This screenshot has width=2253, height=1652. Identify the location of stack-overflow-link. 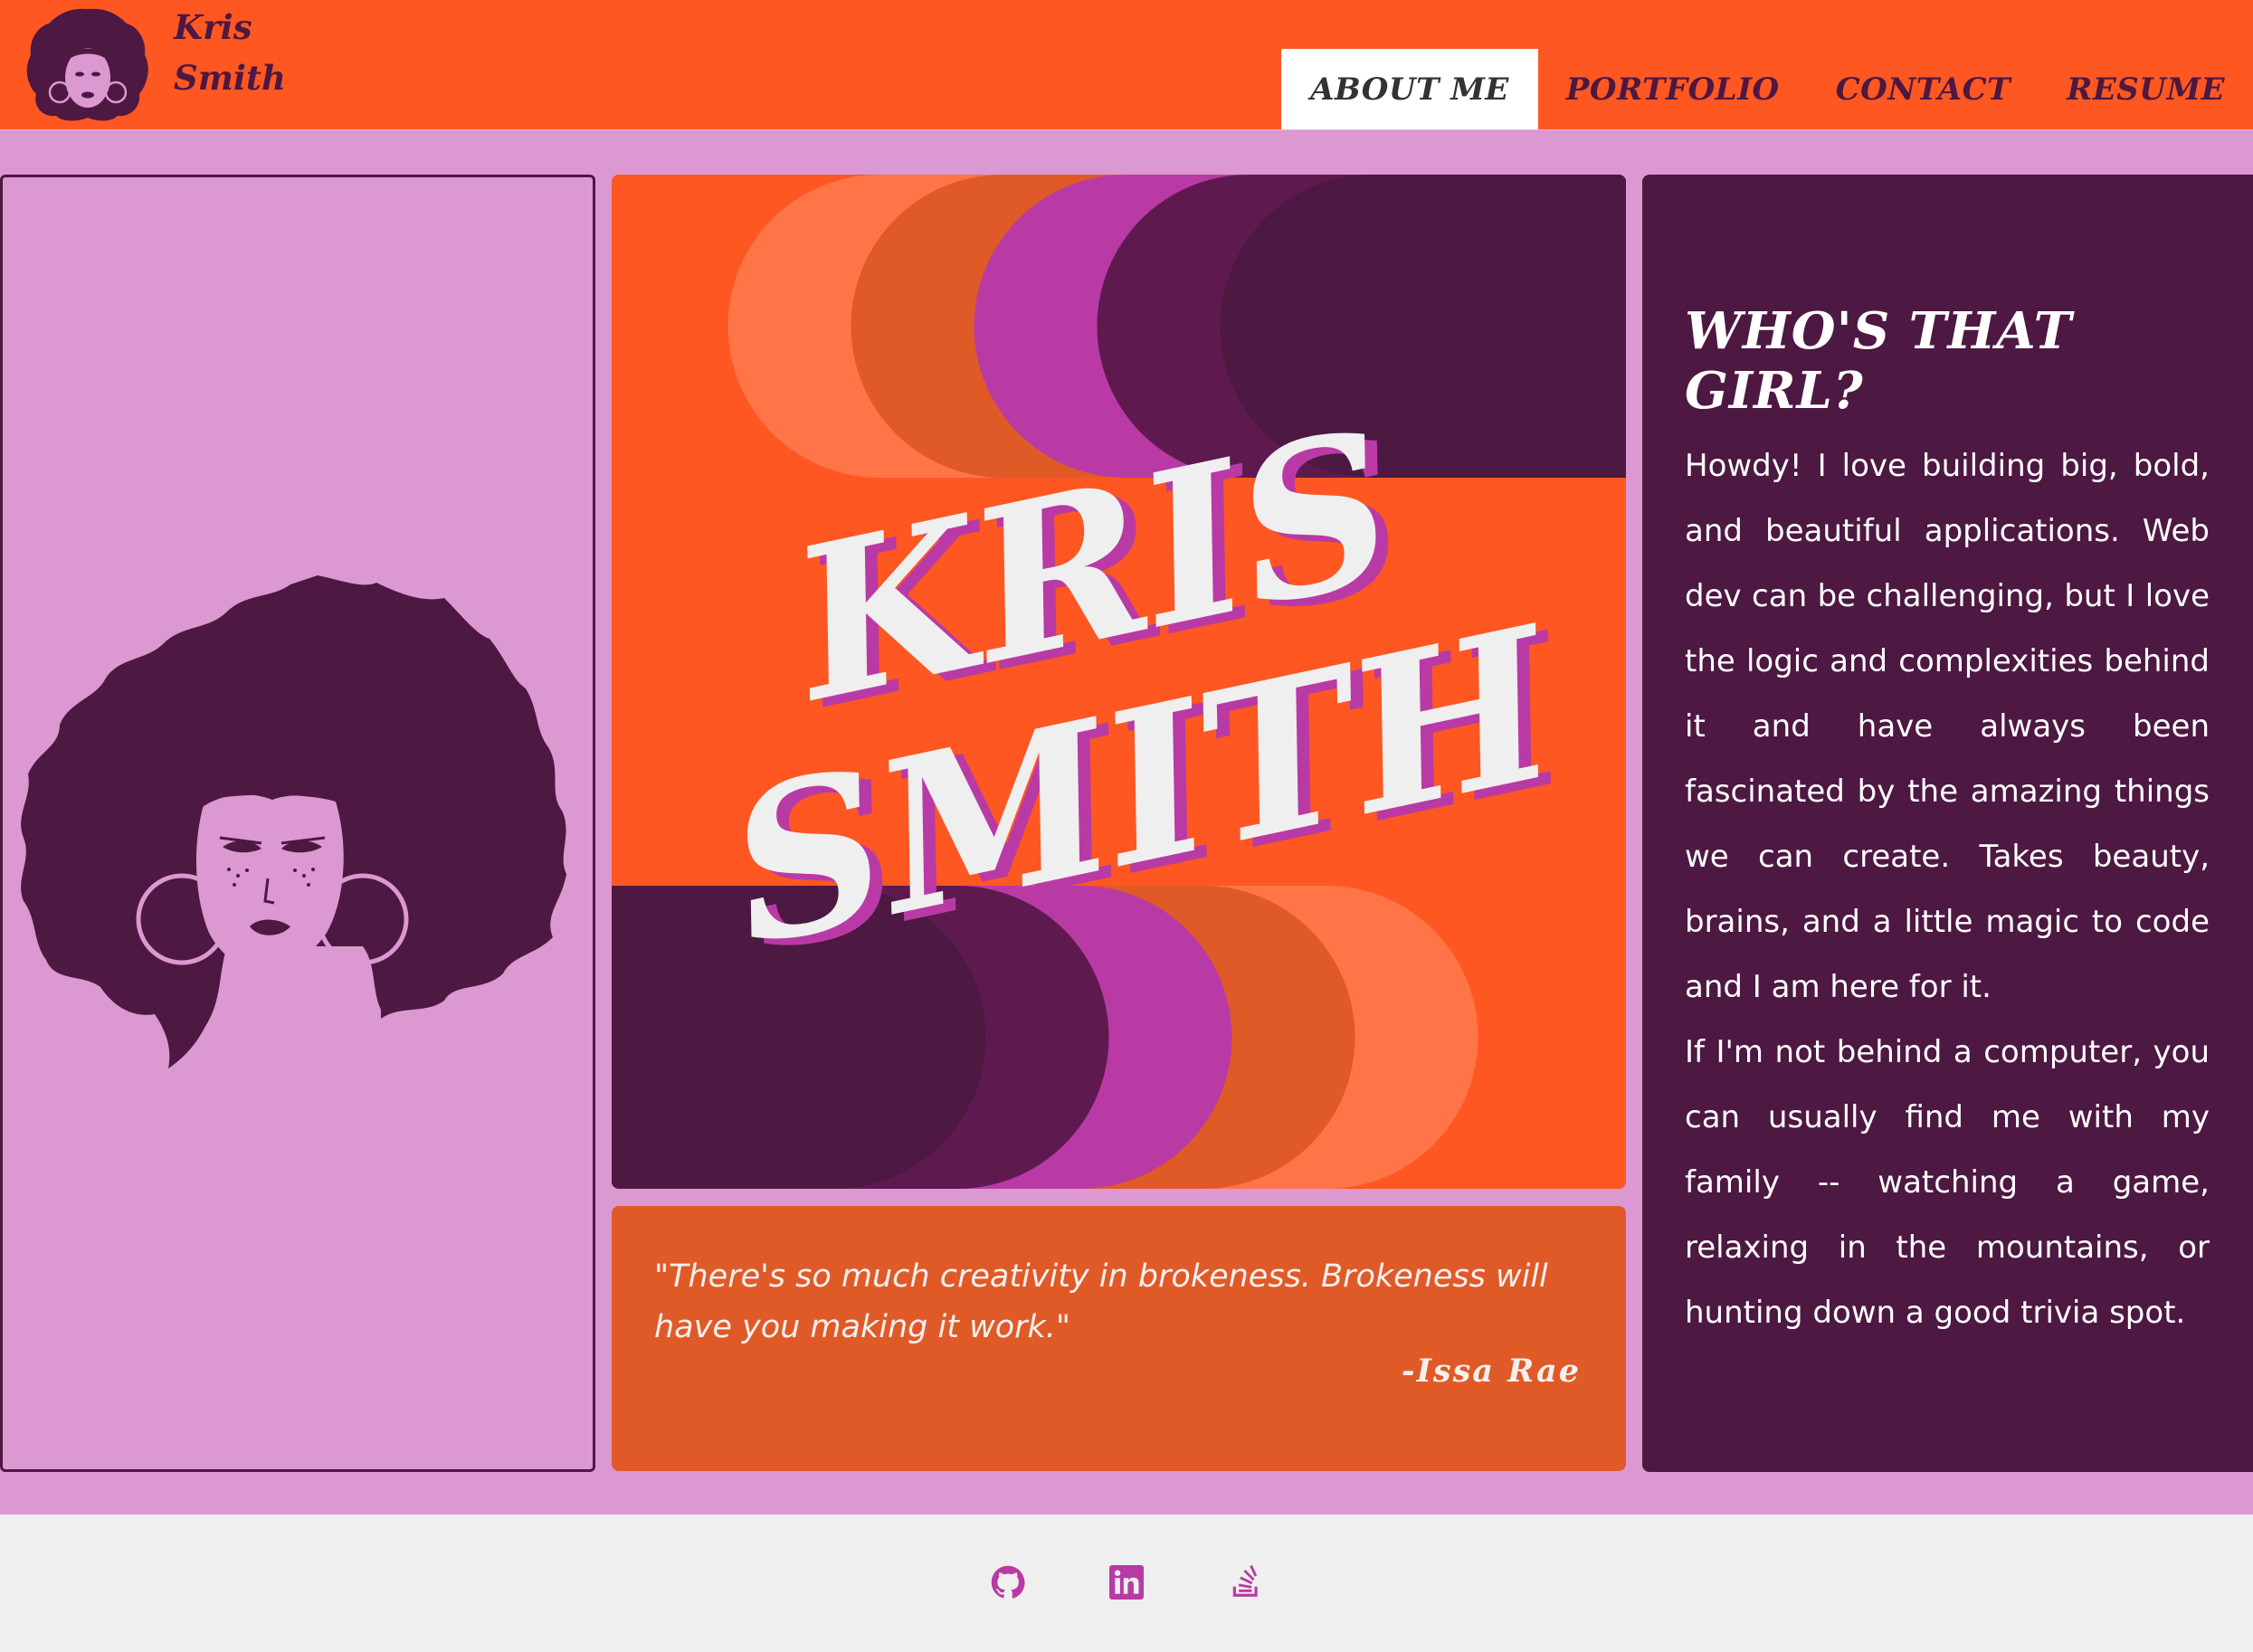
(1246, 1582).